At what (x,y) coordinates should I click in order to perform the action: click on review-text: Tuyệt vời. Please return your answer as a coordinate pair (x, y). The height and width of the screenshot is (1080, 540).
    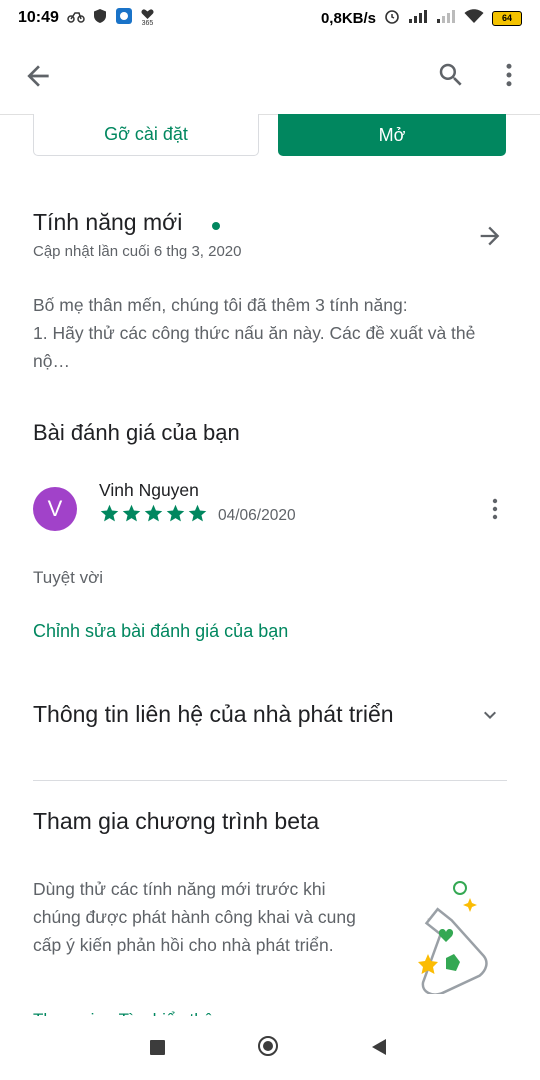
    Looking at the image, I should click on (68, 577).